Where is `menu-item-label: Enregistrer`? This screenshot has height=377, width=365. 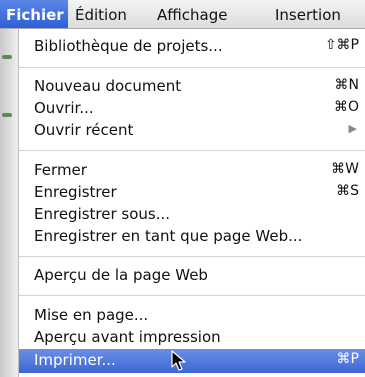
menu-item-label: Enregistrer is located at coordinates (75, 192).